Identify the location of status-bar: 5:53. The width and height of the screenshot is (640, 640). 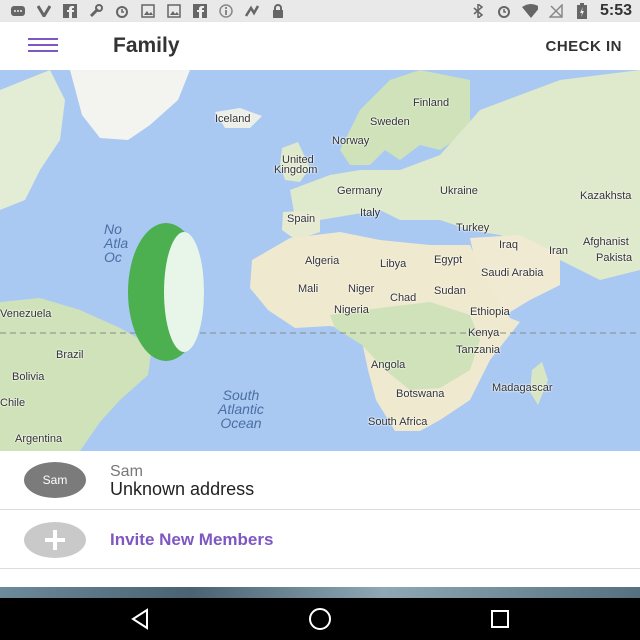
(320, 11).